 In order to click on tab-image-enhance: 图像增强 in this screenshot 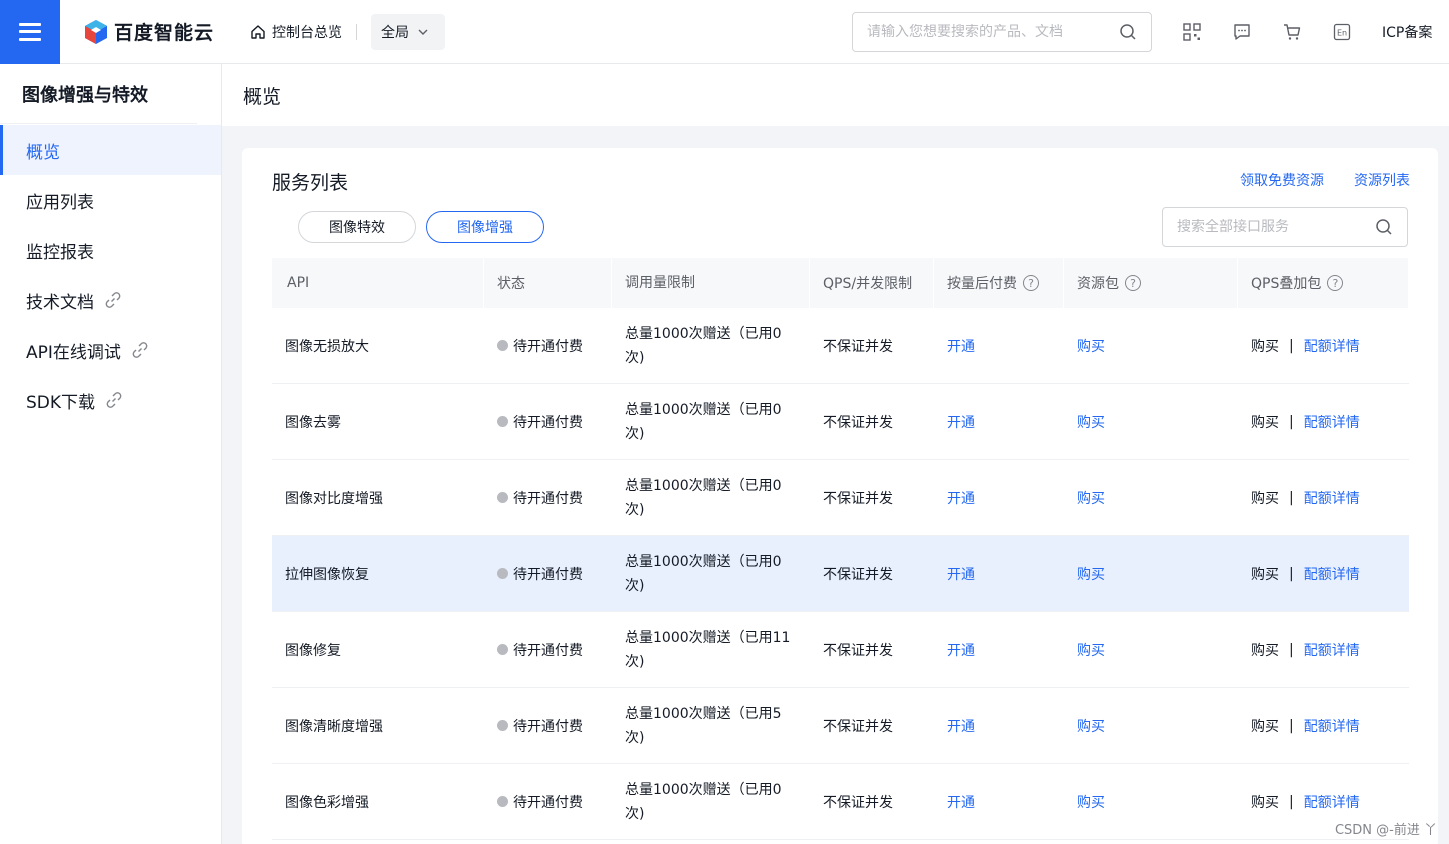, I will do `click(485, 227)`.